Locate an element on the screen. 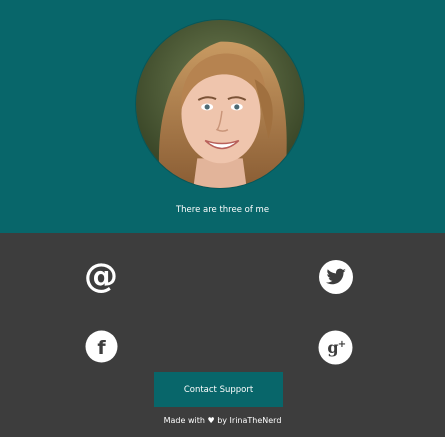 This screenshot has width=445, height=437. email-link: @ is located at coordinates (101, 276).